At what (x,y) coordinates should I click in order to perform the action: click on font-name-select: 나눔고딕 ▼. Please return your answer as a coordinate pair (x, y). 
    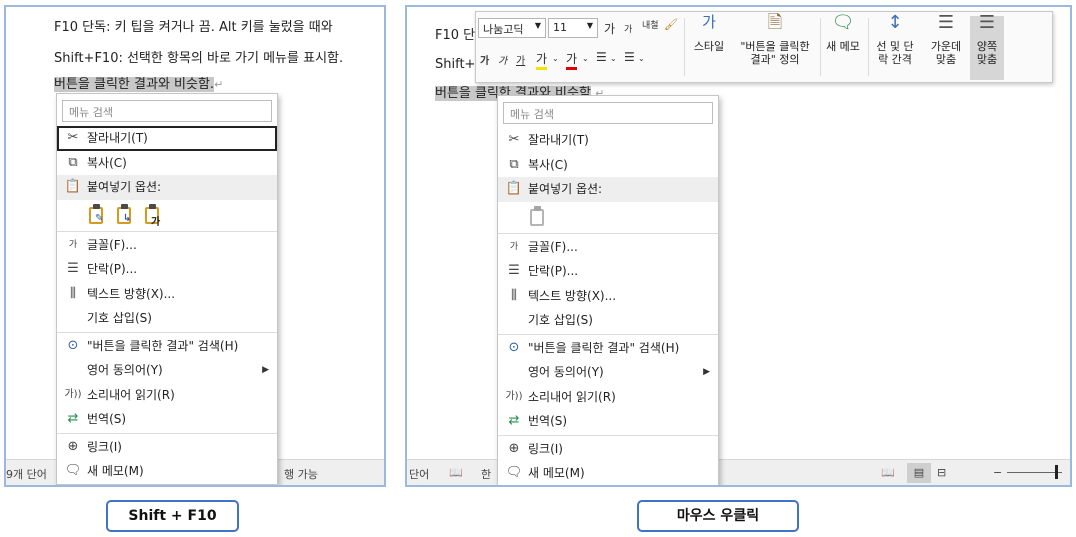
    Looking at the image, I should click on (512, 28).